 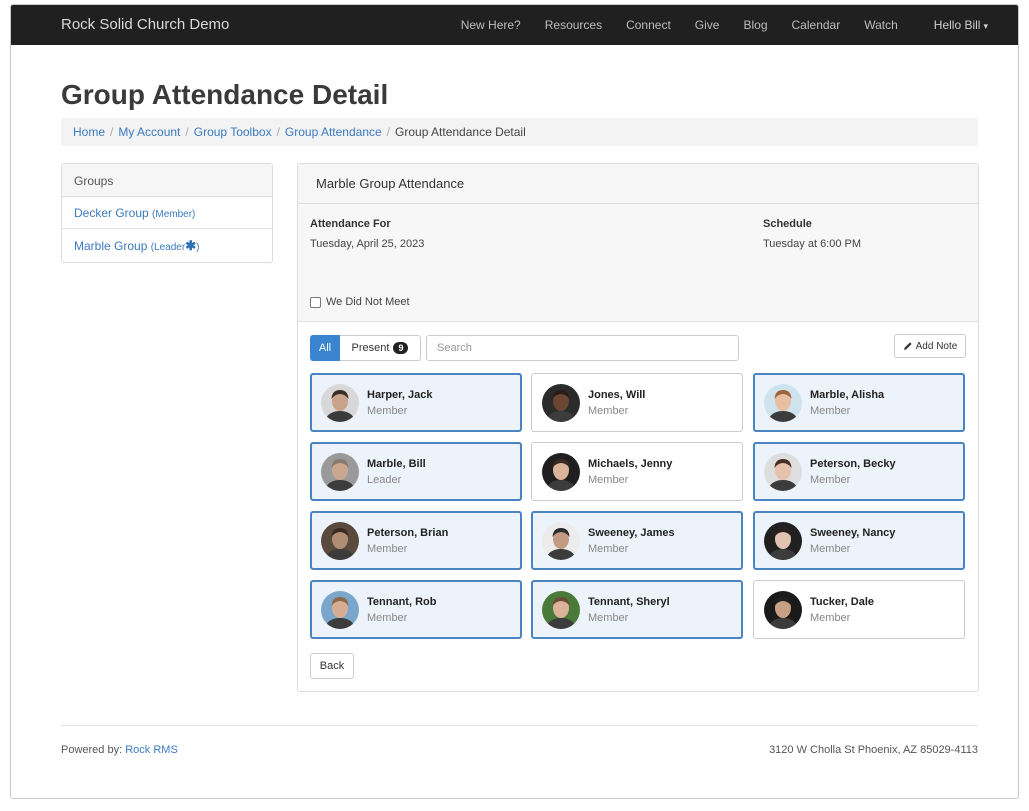 I want to click on schedule-value: Tuesday at 6:00 PM, so click(x=812, y=244).